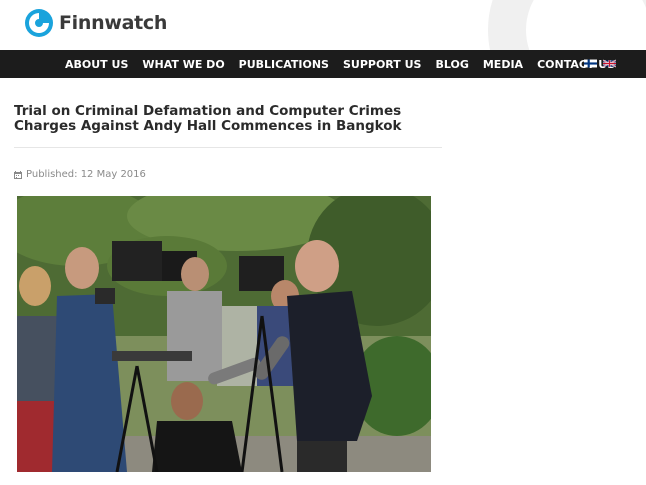  Describe the element at coordinates (323, 25) in the screenshot. I see `site-header: Finnwatch` at that location.